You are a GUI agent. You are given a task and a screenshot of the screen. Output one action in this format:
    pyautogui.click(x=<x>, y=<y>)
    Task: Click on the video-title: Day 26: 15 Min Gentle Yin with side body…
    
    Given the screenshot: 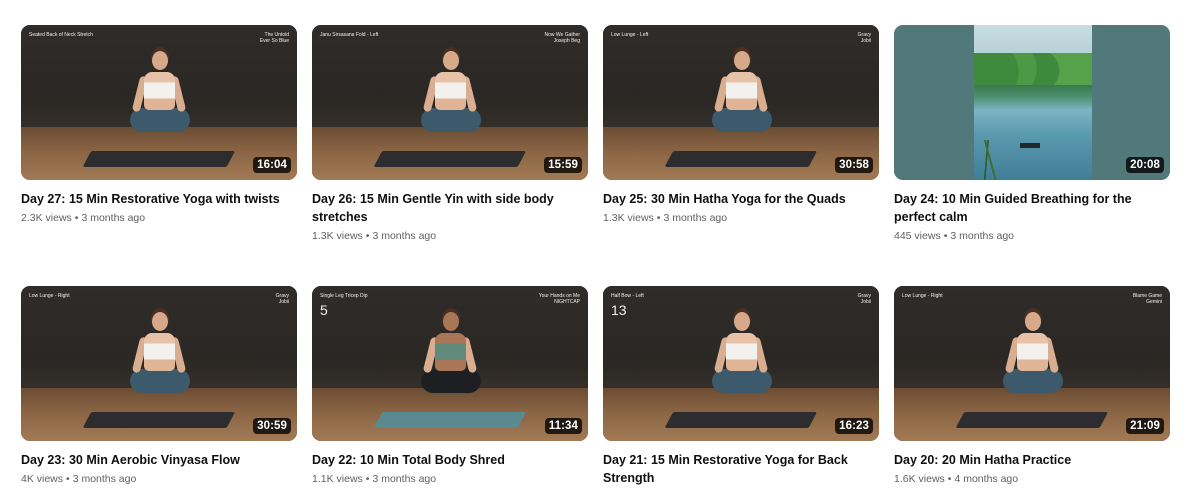 What is the action you would take?
    pyautogui.click(x=450, y=208)
    